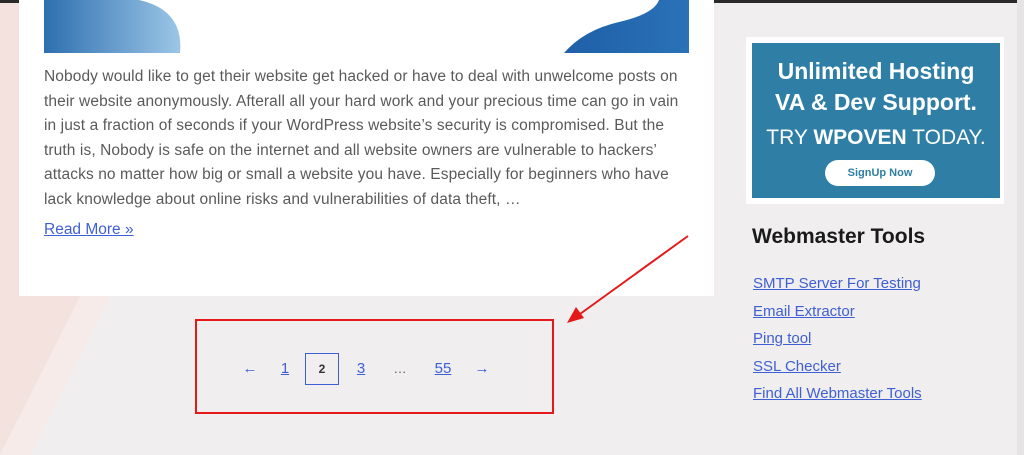  I want to click on list-item: Find All Webmaster Tools, so click(837, 399).